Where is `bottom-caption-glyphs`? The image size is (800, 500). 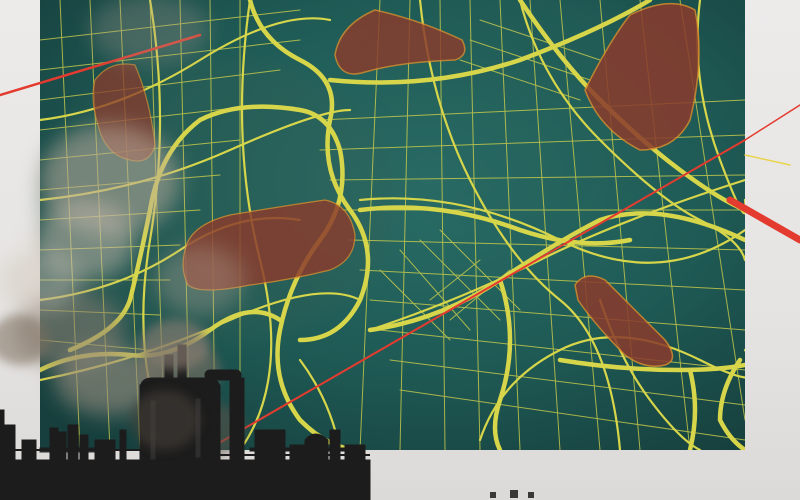 bottom-caption-glyphs is located at coordinates (512, 494).